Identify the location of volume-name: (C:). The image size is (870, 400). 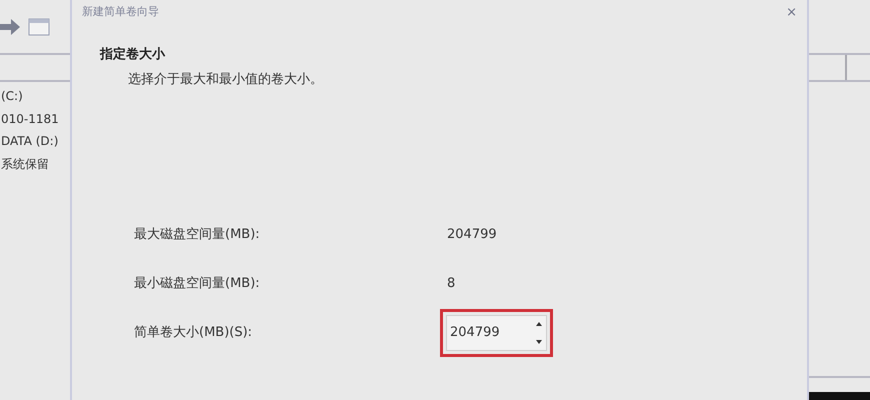
(35, 96).